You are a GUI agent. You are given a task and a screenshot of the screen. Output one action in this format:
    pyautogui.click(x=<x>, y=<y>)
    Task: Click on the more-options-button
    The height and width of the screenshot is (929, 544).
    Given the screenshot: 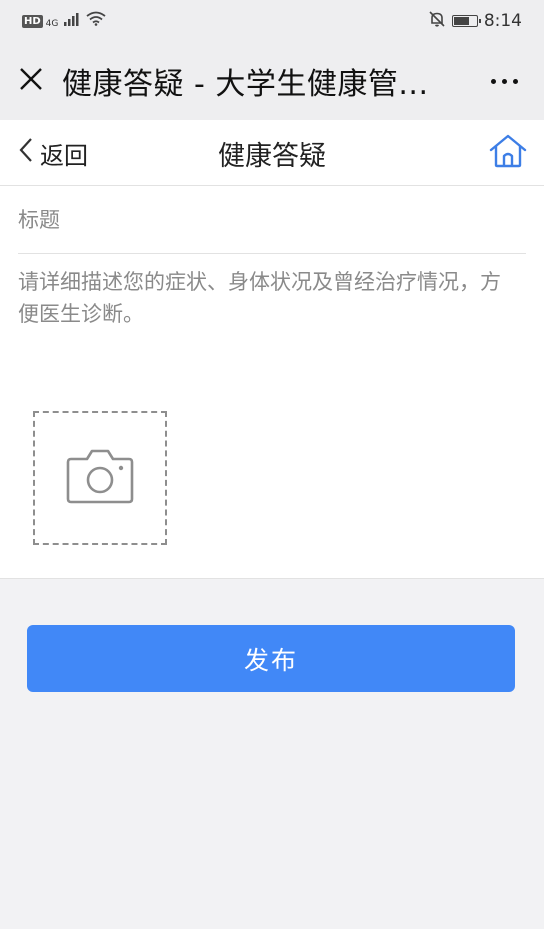 What is the action you would take?
    pyautogui.click(x=504, y=81)
    